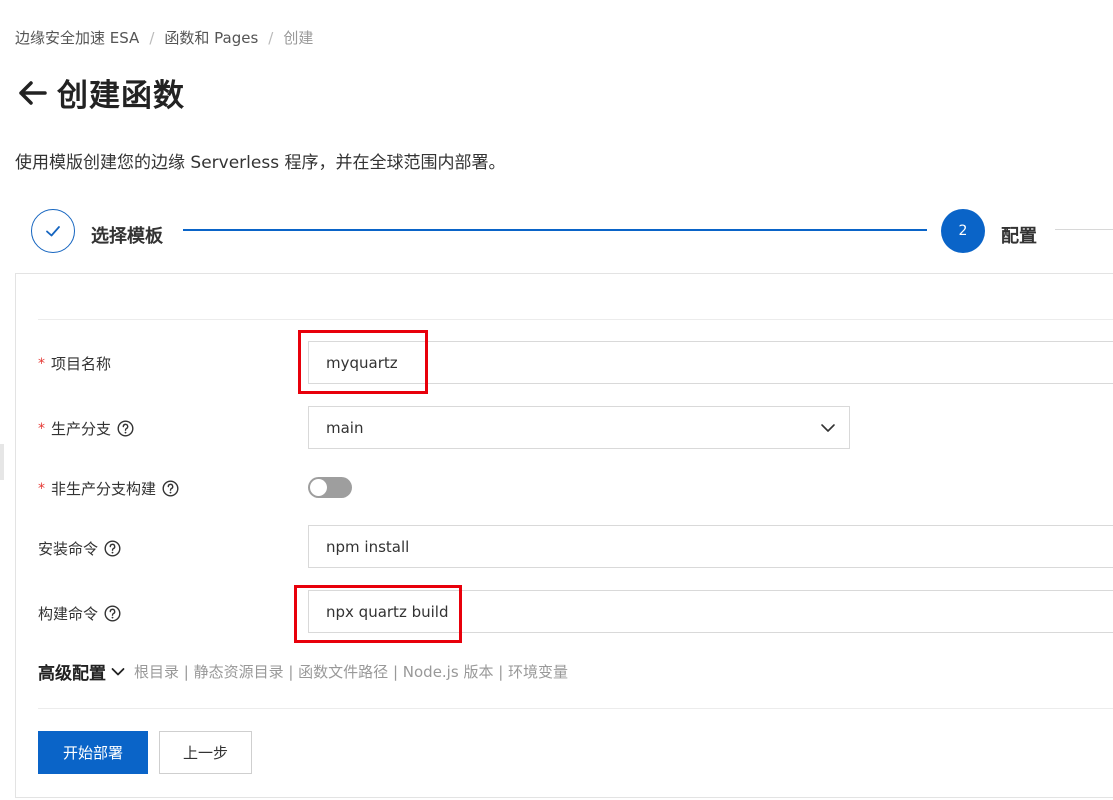  Describe the element at coordinates (260, 163) in the screenshot. I see `page-description: 使用模版创建您的边缘 Serverless 程序，并在全球范围内部署。` at that location.